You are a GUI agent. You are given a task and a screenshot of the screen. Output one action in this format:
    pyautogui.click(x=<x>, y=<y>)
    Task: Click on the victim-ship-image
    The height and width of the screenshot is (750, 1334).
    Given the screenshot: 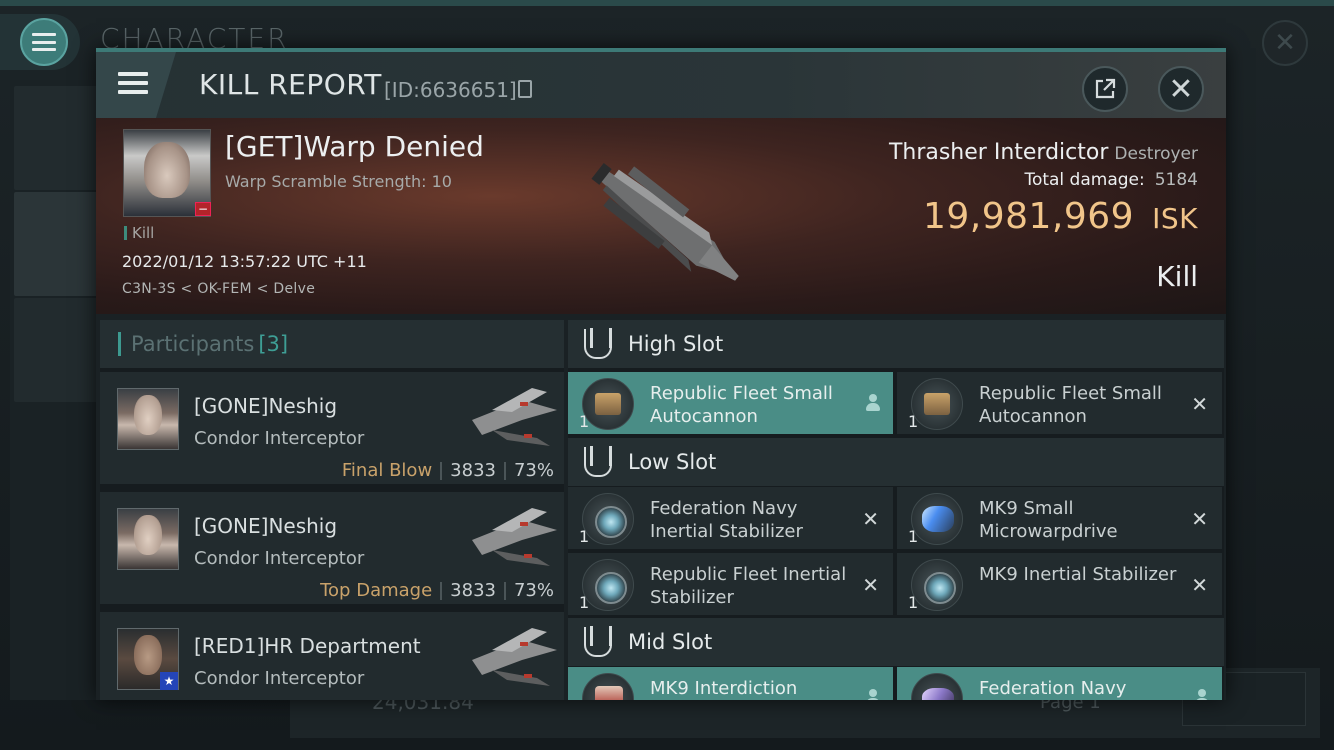 What is the action you would take?
    pyautogui.click(x=666, y=223)
    